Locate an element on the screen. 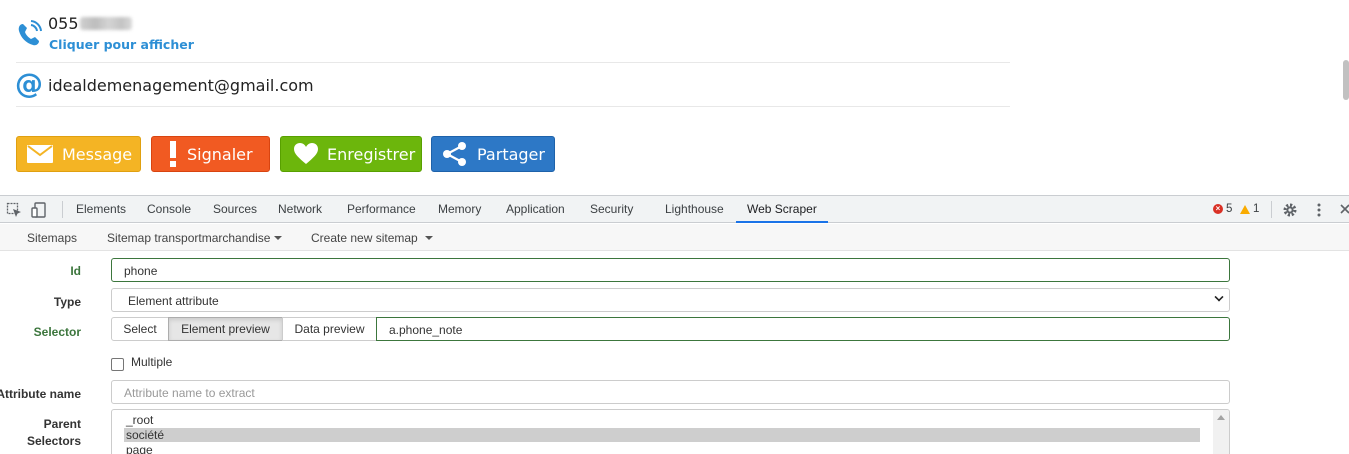  error-counter: × 5 is located at coordinates (1222, 209).